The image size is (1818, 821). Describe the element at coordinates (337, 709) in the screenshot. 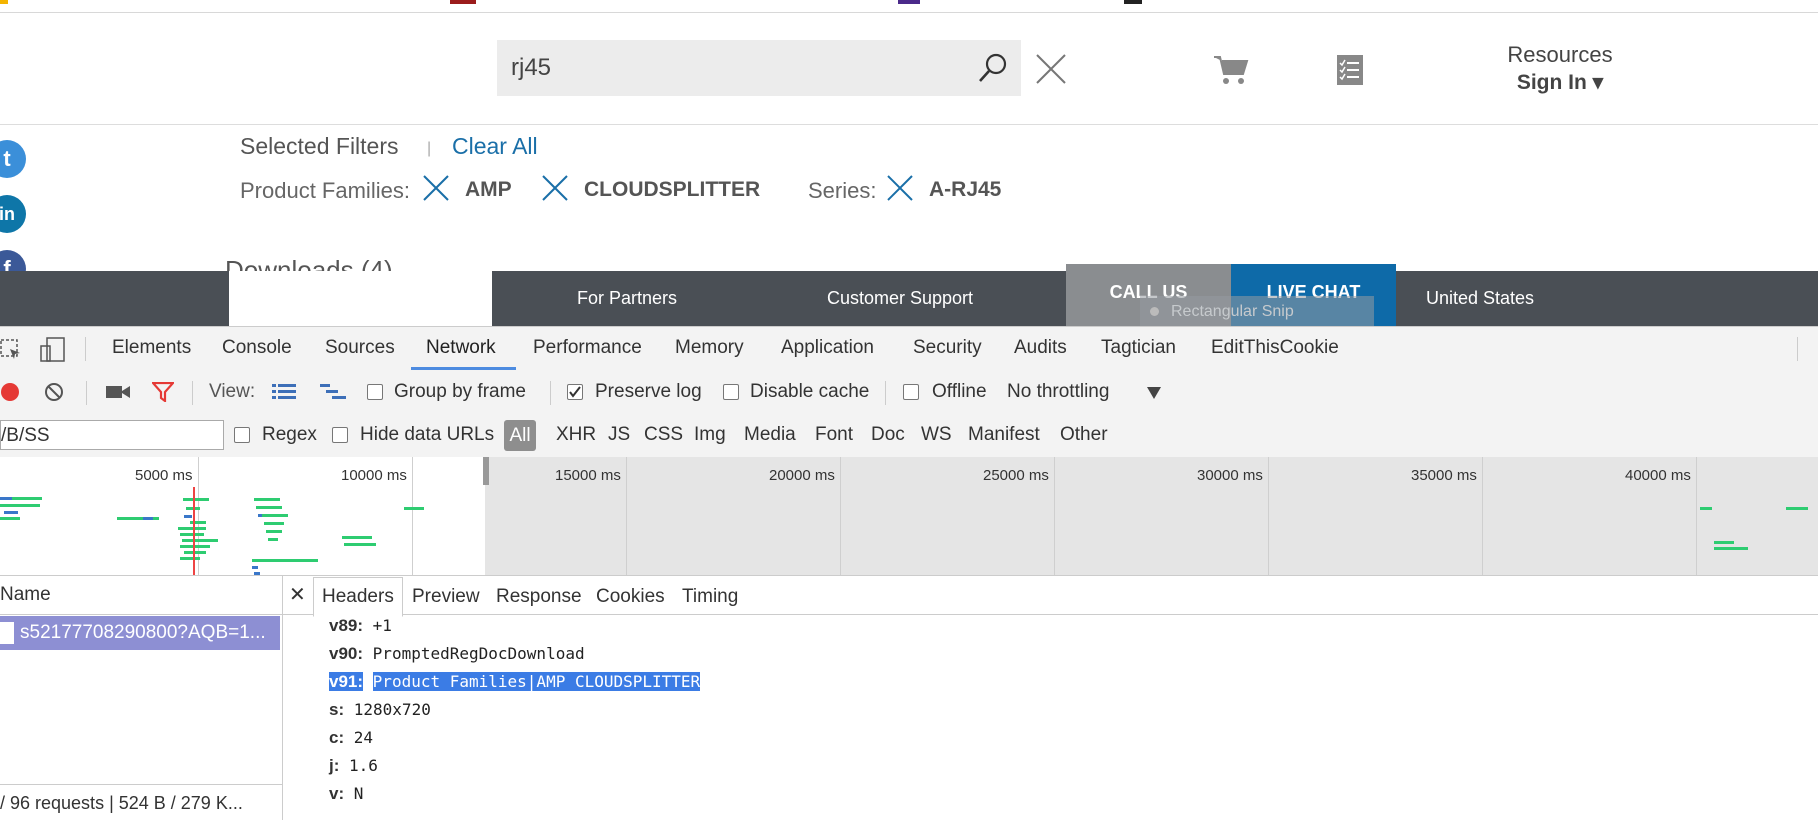

I see `param-key: s:` at that location.